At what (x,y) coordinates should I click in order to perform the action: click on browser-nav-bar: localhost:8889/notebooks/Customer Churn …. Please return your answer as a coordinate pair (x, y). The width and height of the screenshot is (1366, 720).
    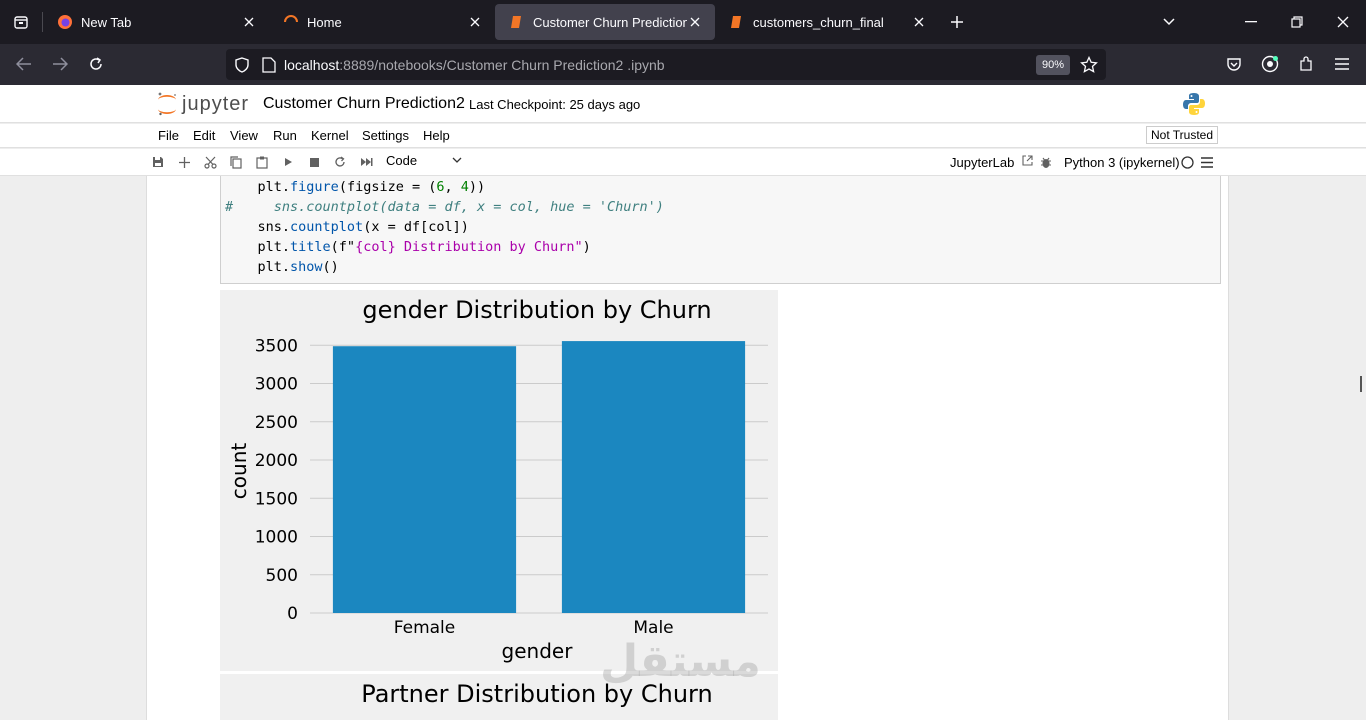
    Looking at the image, I should click on (683, 64).